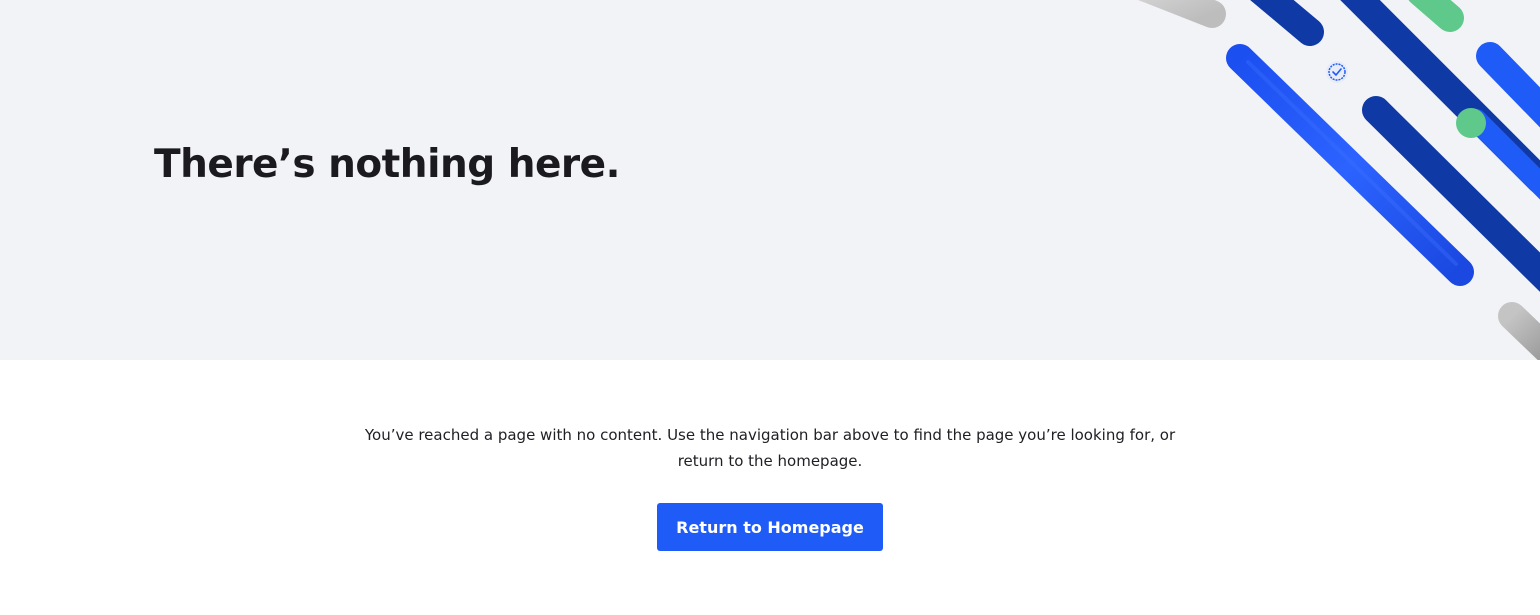  Describe the element at coordinates (1471, 123) in the screenshot. I see `green-dot` at that location.